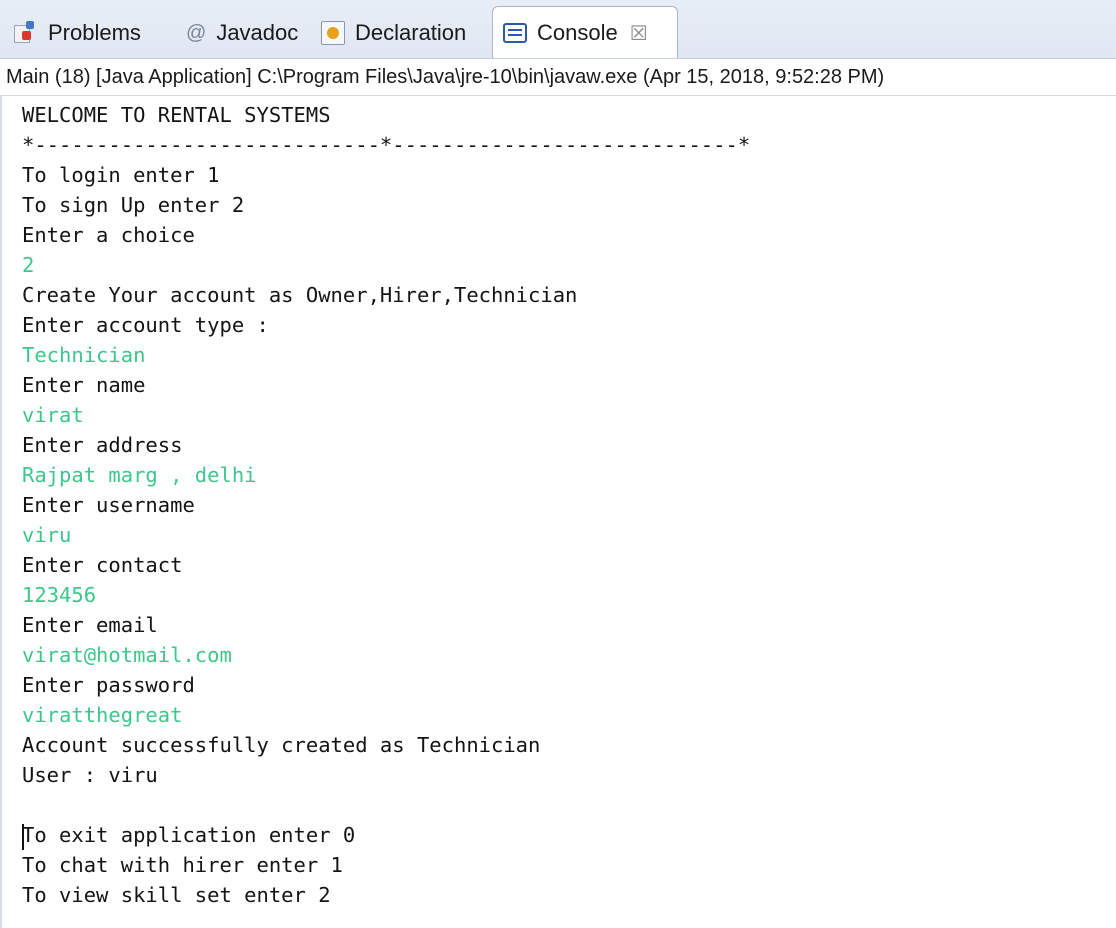 The height and width of the screenshot is (928, 1116). I want to click on tab-declaration: Declaration, so click(393, 33).